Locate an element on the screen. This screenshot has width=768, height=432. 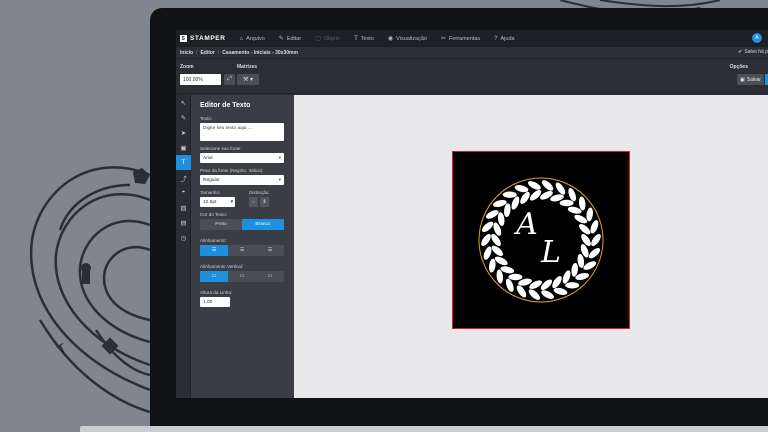
matrices-select: ⚒ ▾ is located at coordinates (248, 79).